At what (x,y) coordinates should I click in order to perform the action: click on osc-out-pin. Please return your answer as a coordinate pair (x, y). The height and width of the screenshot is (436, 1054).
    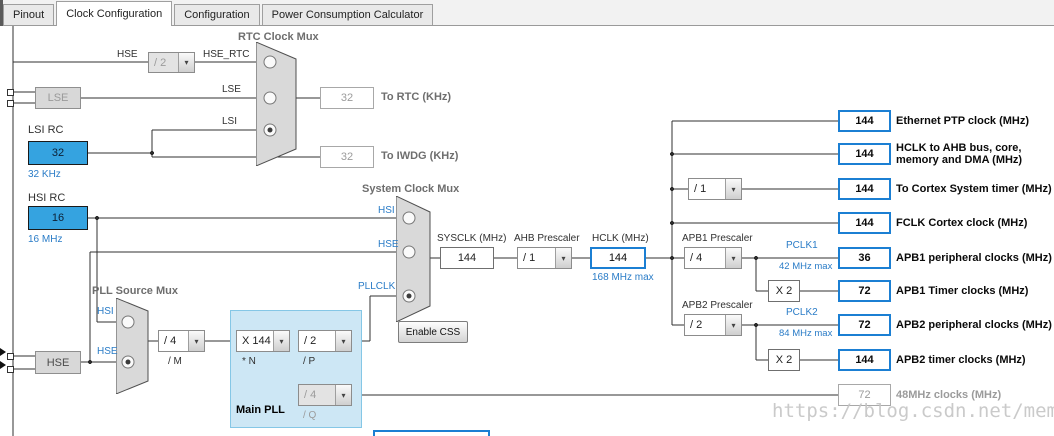
    Looking at the image, I should click on (10, 369).